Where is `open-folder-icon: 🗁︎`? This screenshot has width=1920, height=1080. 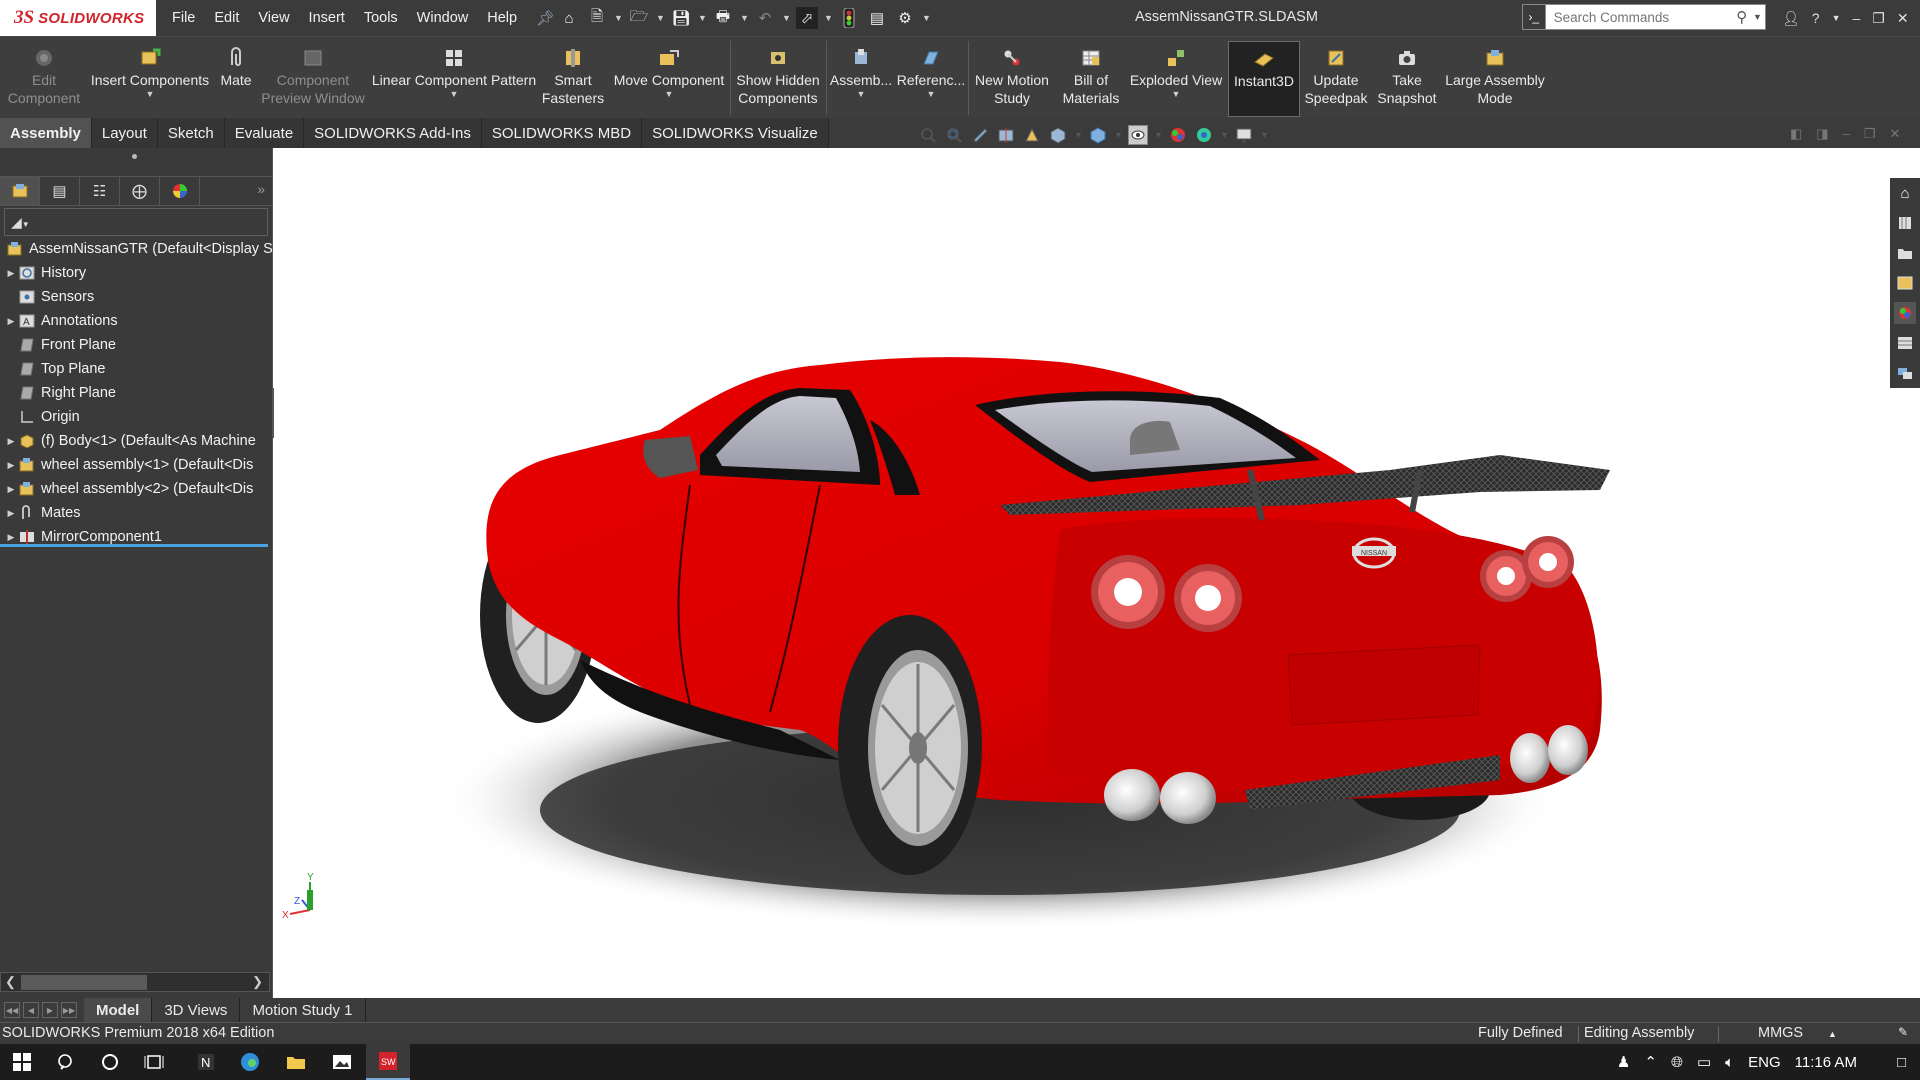 open-folder-icon: 🗁︎ is located at coordinates (639, 18).